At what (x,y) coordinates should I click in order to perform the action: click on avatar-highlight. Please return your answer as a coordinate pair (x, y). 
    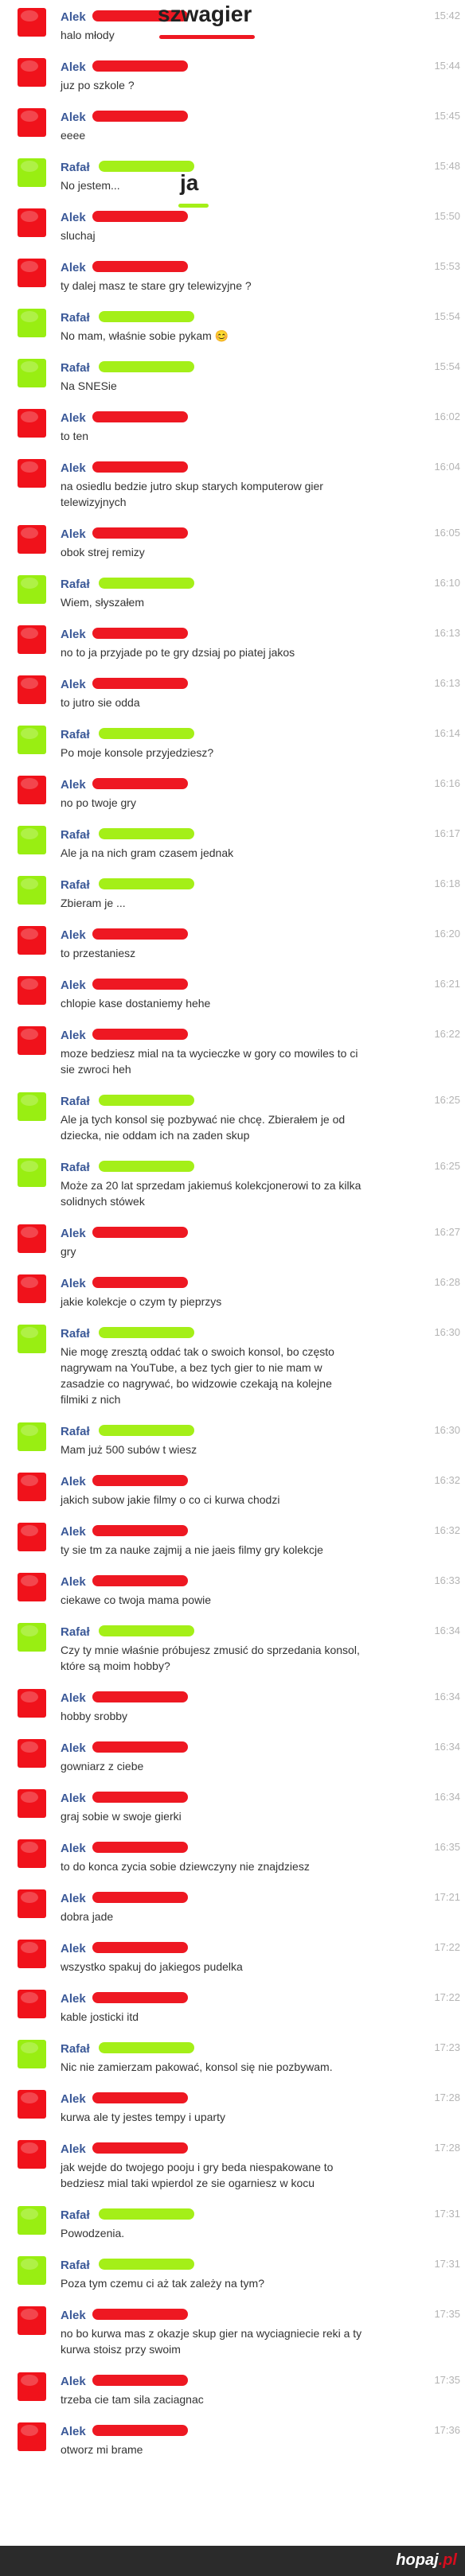
    Looking at the image, I should click on (29, 584).